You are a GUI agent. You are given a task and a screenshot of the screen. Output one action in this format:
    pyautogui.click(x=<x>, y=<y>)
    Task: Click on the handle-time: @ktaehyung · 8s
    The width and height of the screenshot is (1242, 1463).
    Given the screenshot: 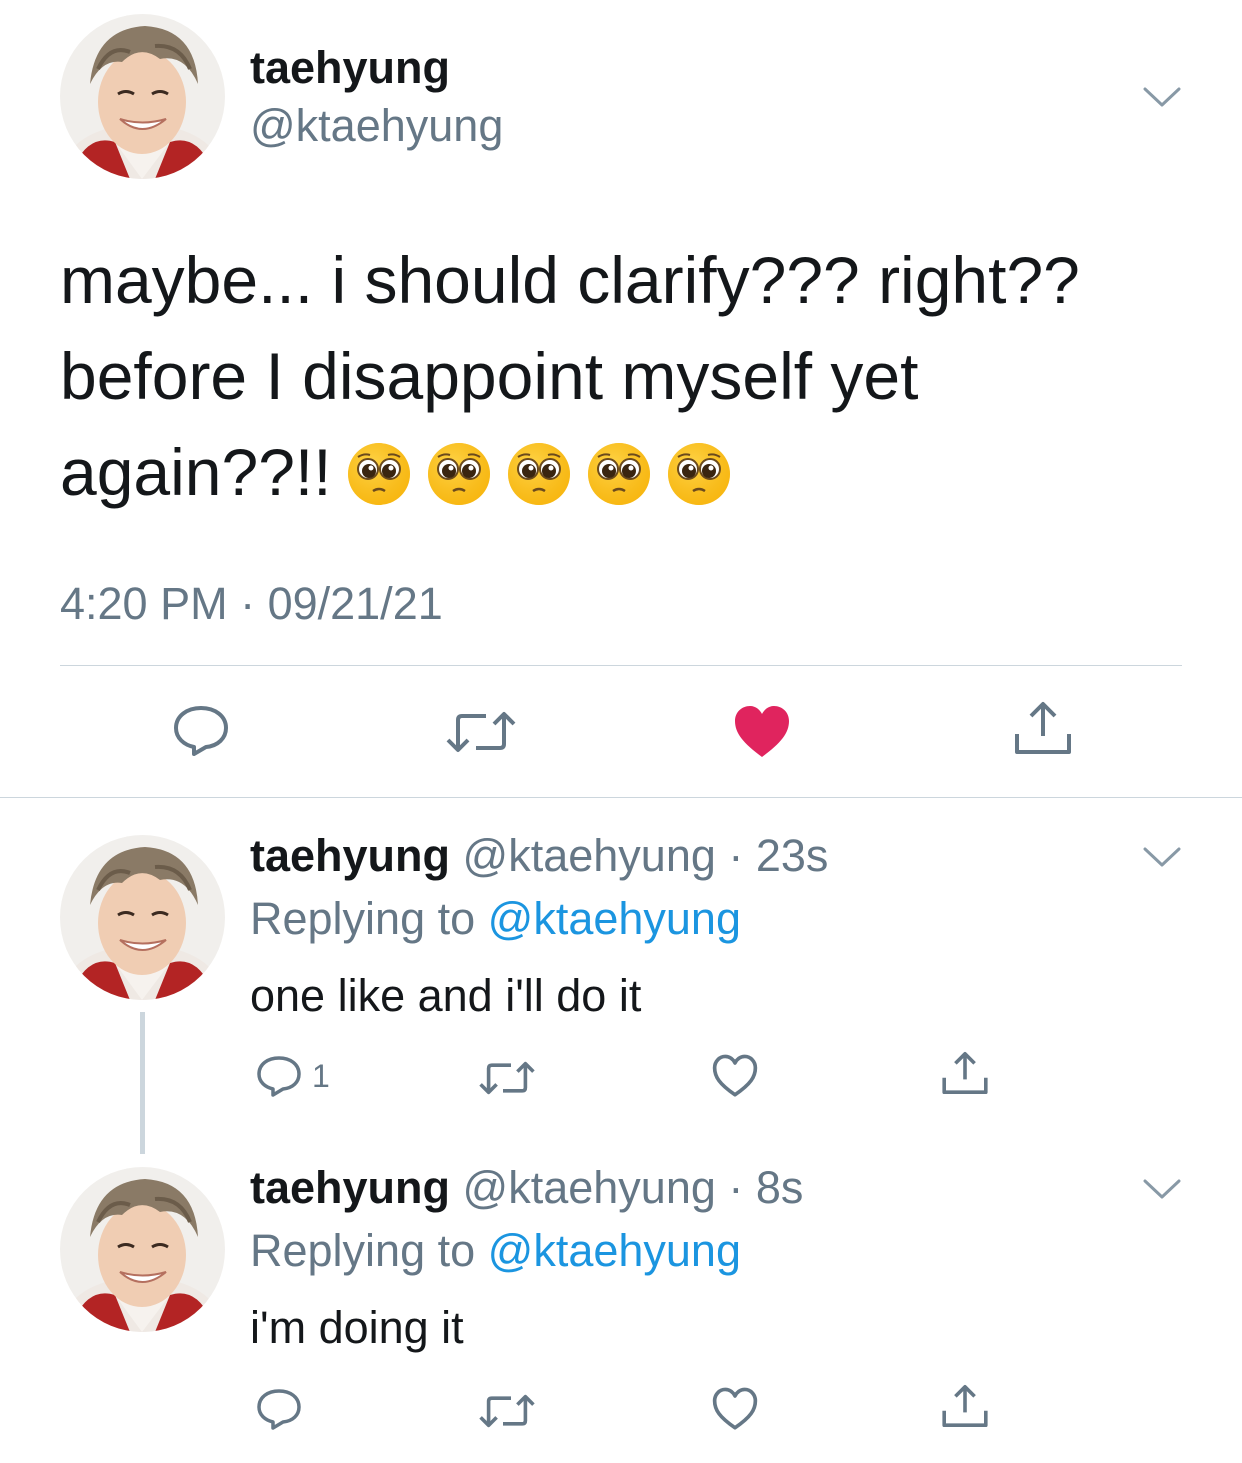 What is the action you would take?
    pyautogui.click(x=633, y=1187)
    